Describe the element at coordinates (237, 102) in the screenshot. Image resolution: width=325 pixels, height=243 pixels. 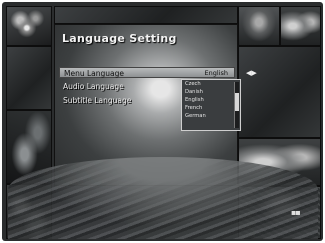
I see `scrollbar-thumb` at that location.